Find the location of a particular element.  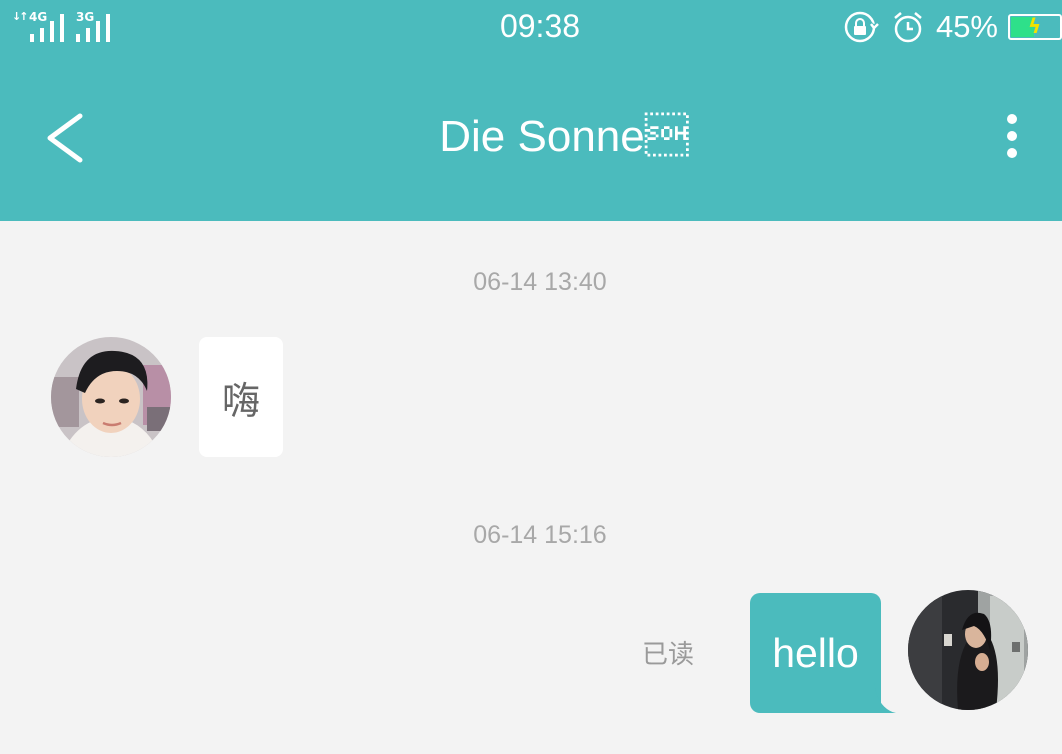

battery-icon: ϟ is located at coordinates (1035, 27).